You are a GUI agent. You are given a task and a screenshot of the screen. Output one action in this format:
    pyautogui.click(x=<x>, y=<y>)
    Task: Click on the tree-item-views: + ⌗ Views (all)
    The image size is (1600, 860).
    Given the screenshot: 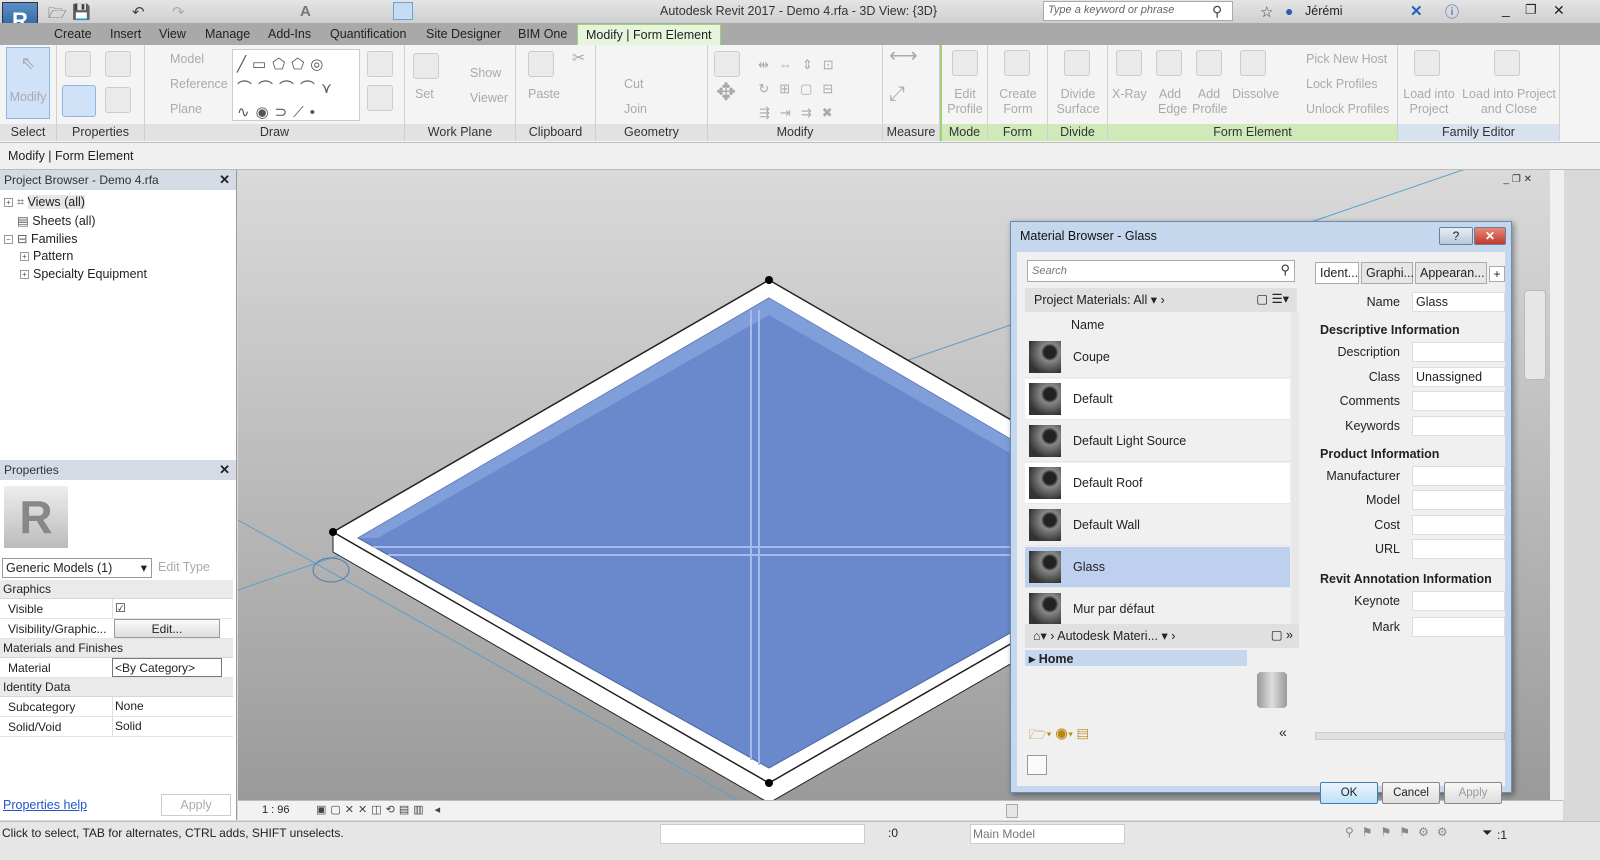 What is the action you would take?
    pyautogui.click(x=44, y=202)
    